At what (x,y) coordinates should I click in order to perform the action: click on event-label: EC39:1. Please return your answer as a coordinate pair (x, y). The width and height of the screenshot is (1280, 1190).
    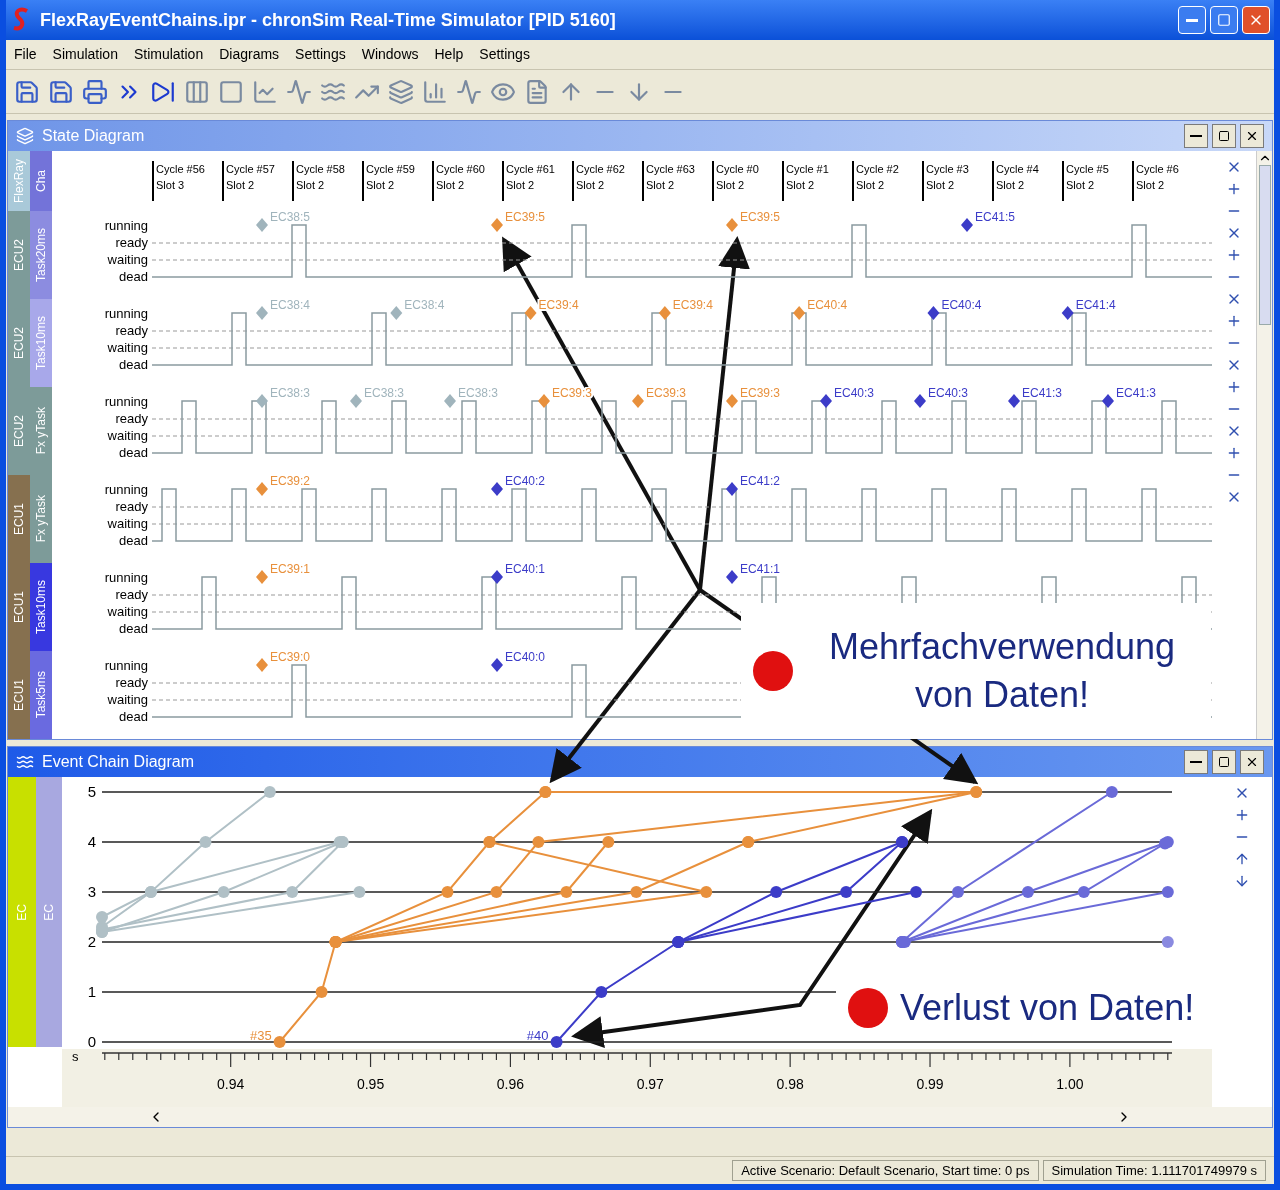
    Looking at the image, I should click on (290, 569).